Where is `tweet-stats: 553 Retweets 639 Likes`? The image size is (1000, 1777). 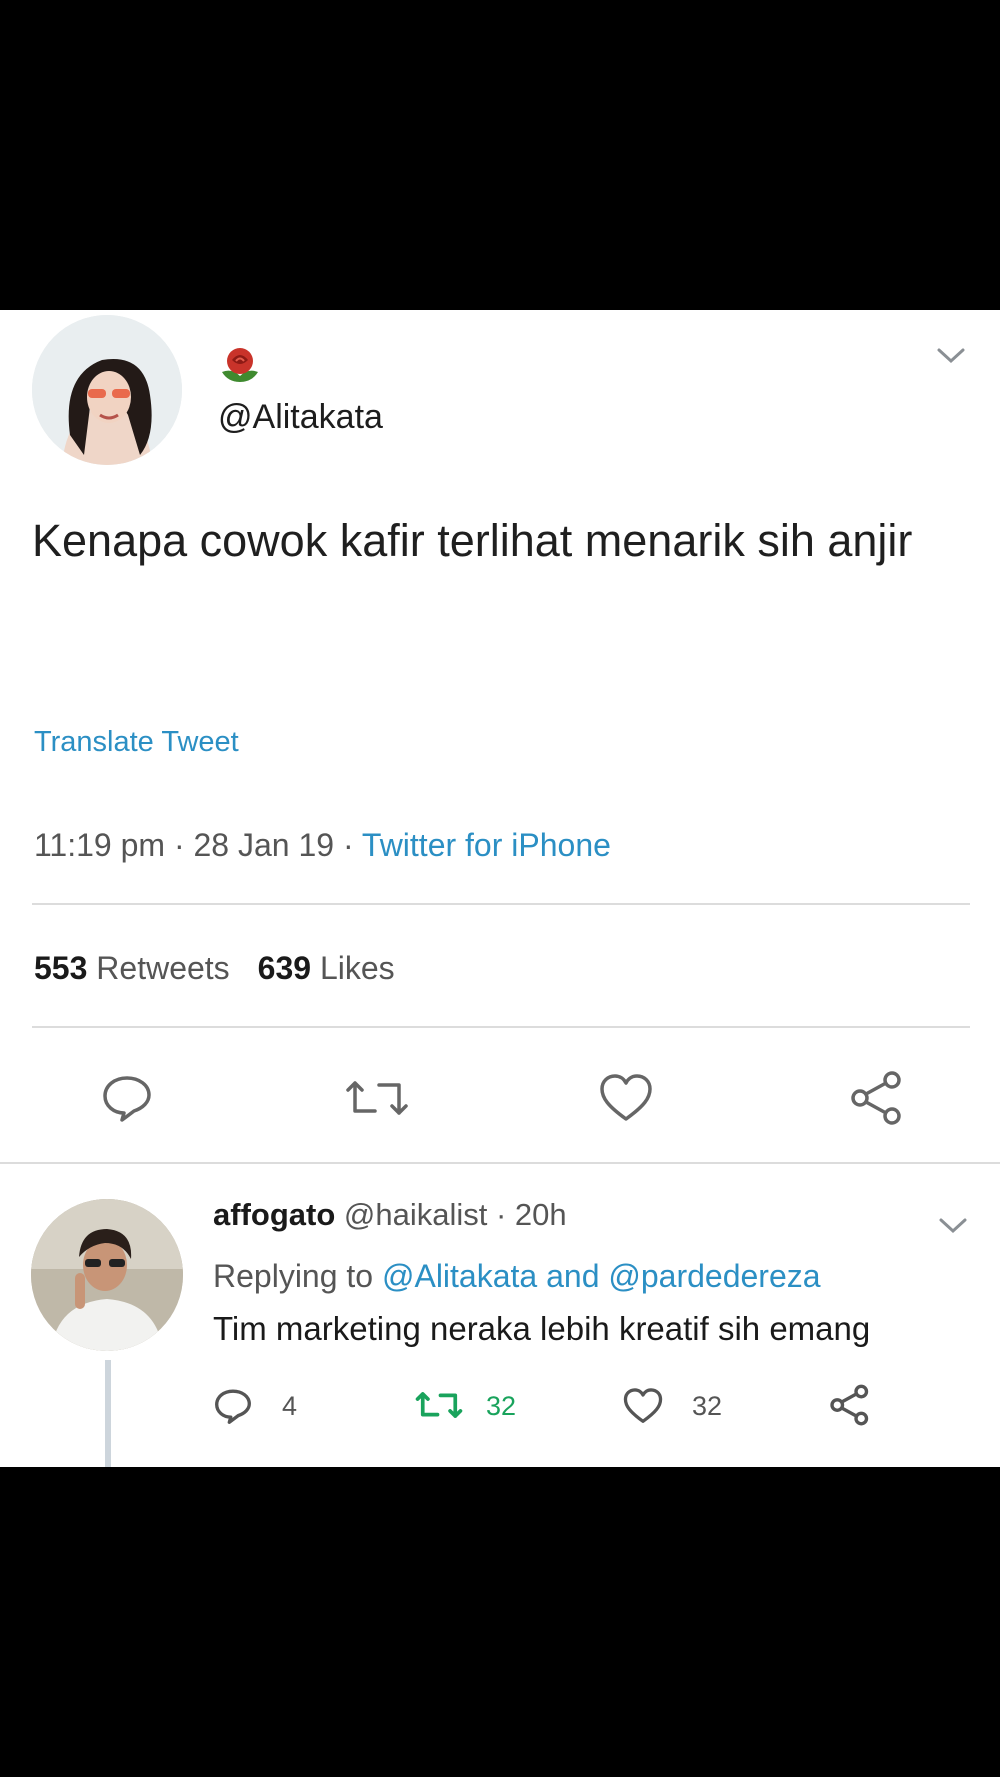
tweet-stats: 553 Retweets 639 Likes is located at coordinates (214, 968).